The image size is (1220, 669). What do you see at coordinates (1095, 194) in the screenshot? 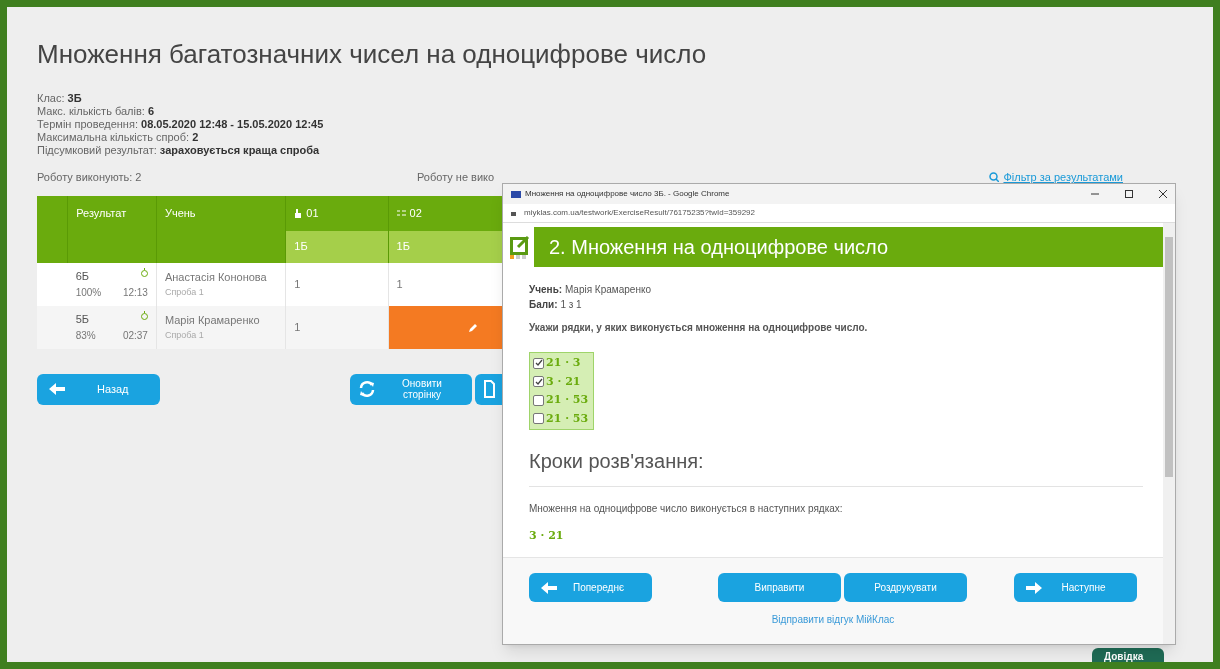
I see `minimize-icon` at bounding box center [1095, 194].